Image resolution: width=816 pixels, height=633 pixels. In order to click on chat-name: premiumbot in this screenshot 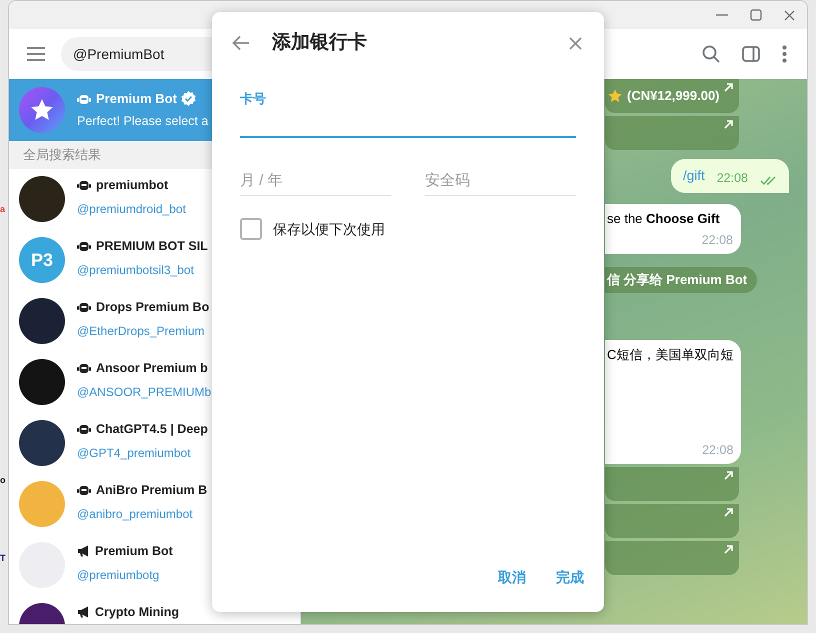, I will do `click(132, 185)`.